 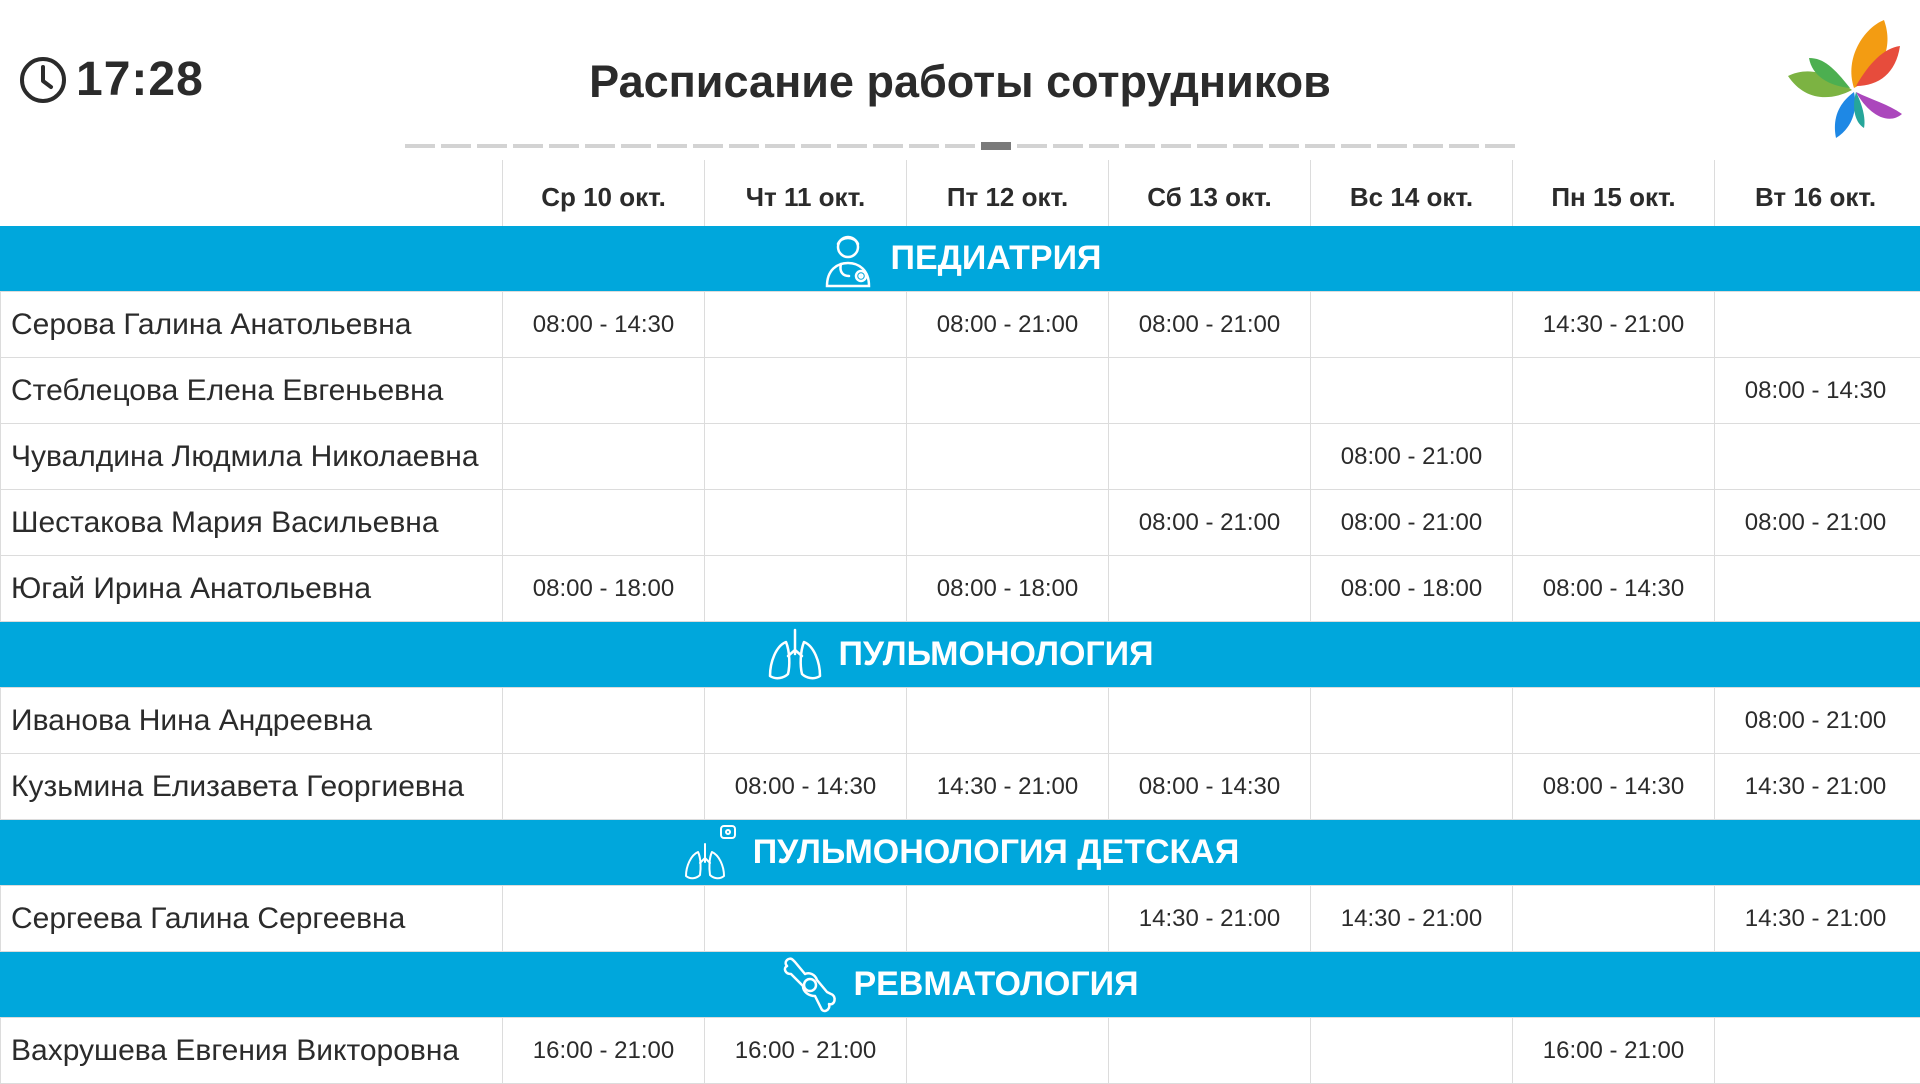 What do you see at coordinates (251, 918) in the screenshot?
I see `employee-name: Сергеева Галина Сергеевна` at bounding box center [251, 918].